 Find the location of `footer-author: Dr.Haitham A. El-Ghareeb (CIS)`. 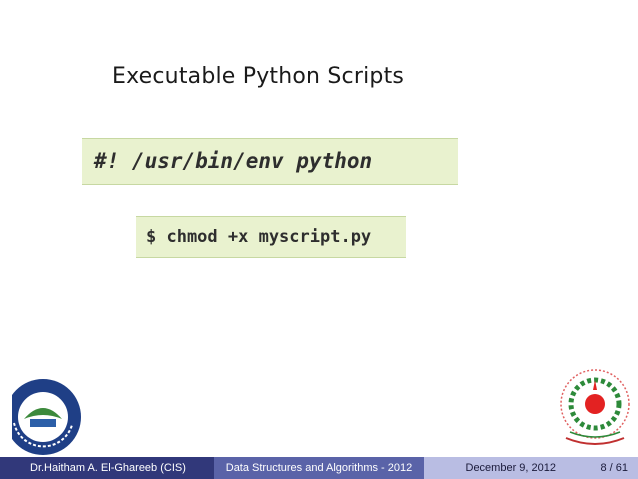

footer-author: Dr.Haitham A. El-Ghareeb (CIS) is located at coordinates (107, 468).